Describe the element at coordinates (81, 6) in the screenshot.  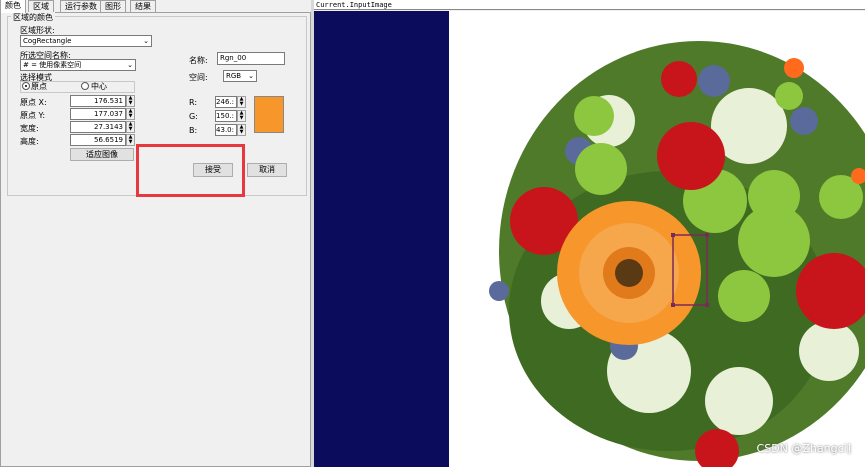
I see `tab-run-params: 运行参数` at that location.